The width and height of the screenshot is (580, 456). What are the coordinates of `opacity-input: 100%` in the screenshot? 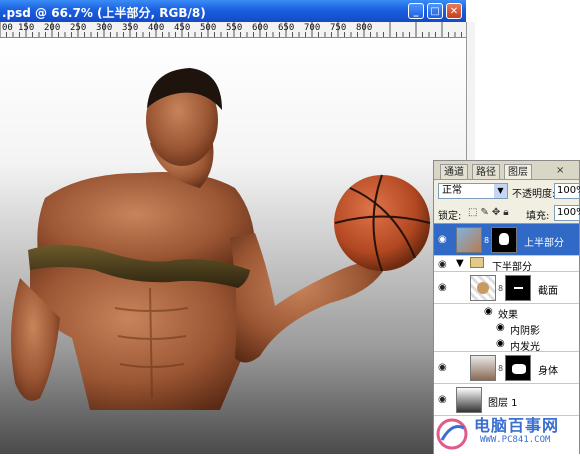 It's located at (567, 191).